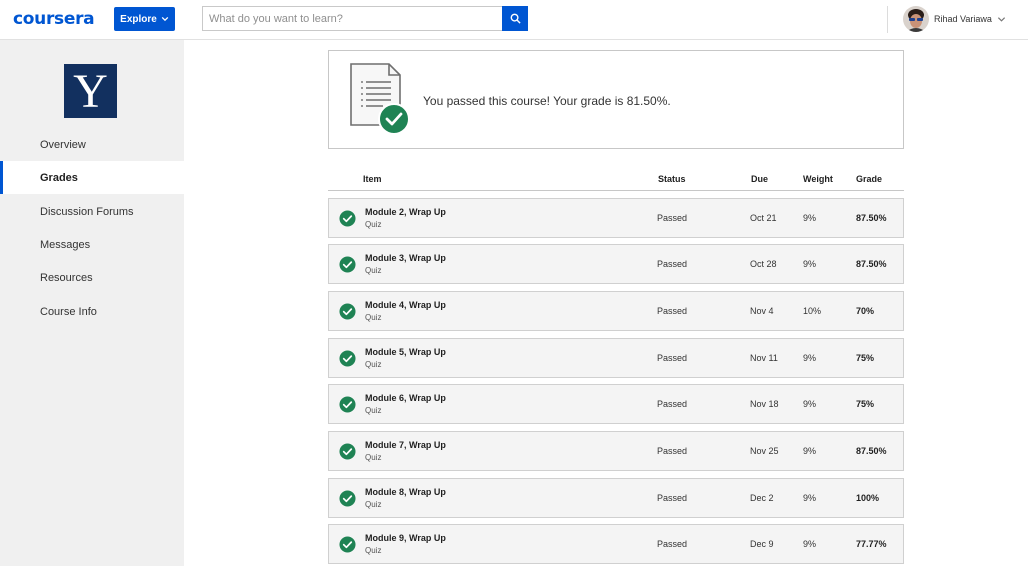  Describe the element at coordinates (760, 179) in the screenshot. I see `column-header-due: Due` at that location.